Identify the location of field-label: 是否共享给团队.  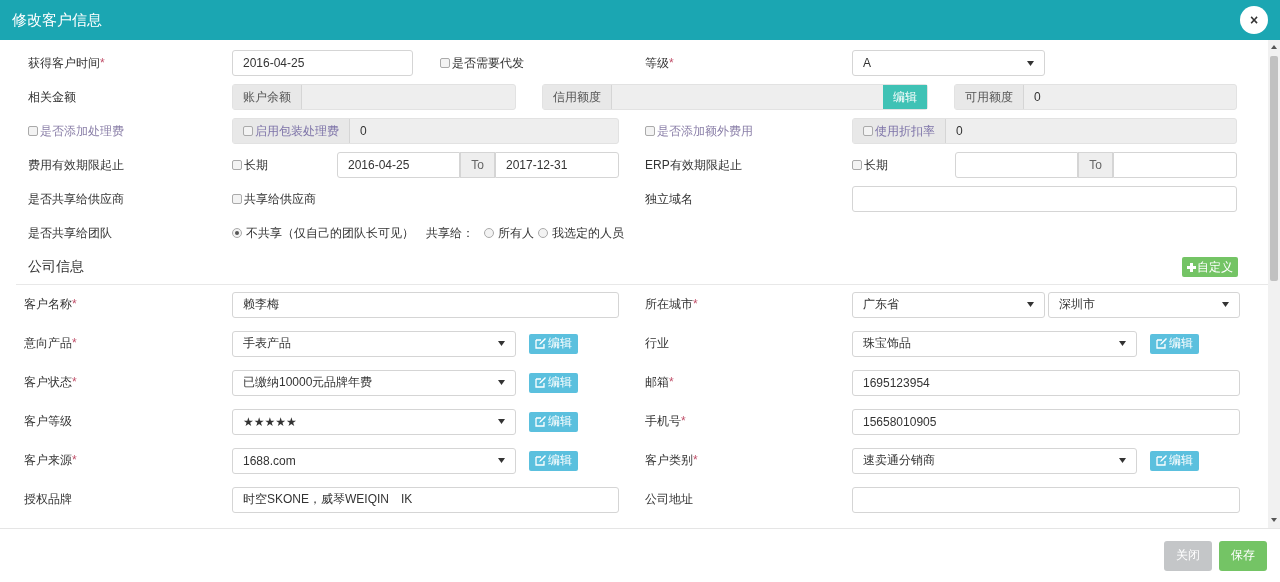
(70, 233).